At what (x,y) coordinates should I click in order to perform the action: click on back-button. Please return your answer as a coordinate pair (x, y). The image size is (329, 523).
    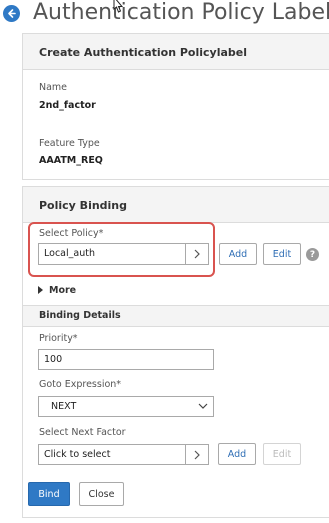
    Looking at the image, I should click on (11, 13).